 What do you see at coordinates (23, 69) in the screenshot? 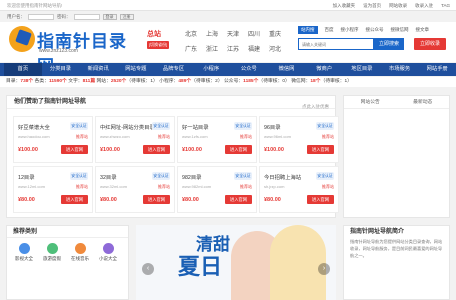
I see `nav-item-home: 首页` at bounding box center [23, 69].